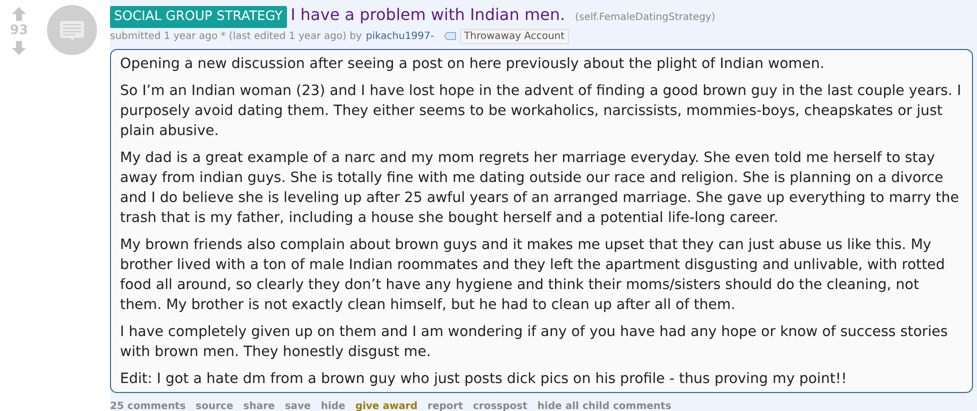  What do you see at coordinates (72, 30) in the screenshot?
I see `text-post-thumbnail-icon` at bounding box center [72, 30].